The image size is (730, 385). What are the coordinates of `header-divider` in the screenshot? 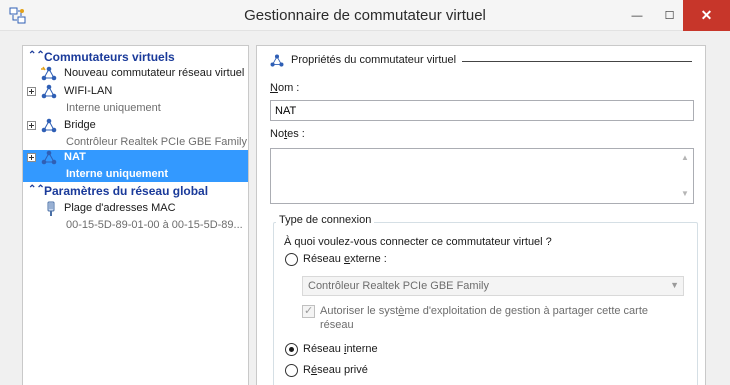 It's located at (577, 61).